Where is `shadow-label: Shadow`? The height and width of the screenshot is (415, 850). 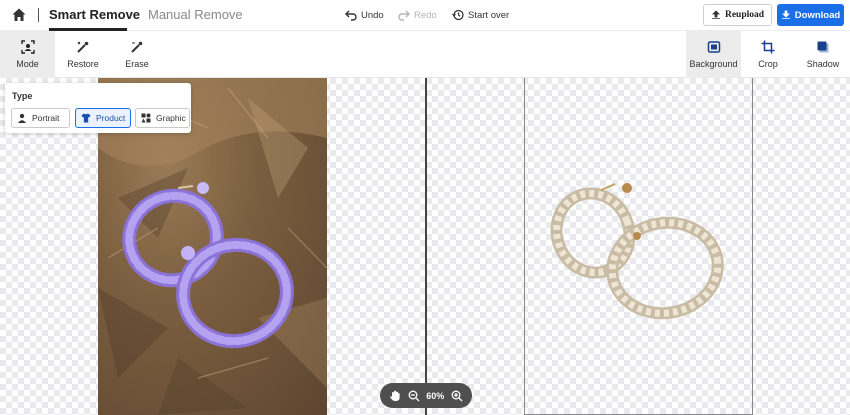 shadow-label: Shadow is located at coordinates (823, 64).